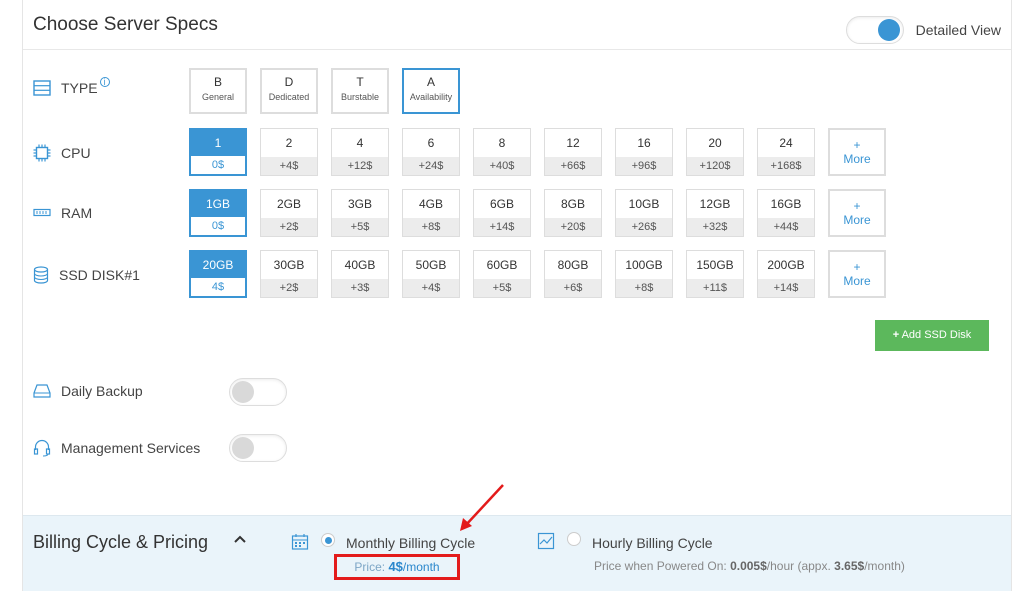  I want to click on daily-backup-toggle, so click(258, 392).